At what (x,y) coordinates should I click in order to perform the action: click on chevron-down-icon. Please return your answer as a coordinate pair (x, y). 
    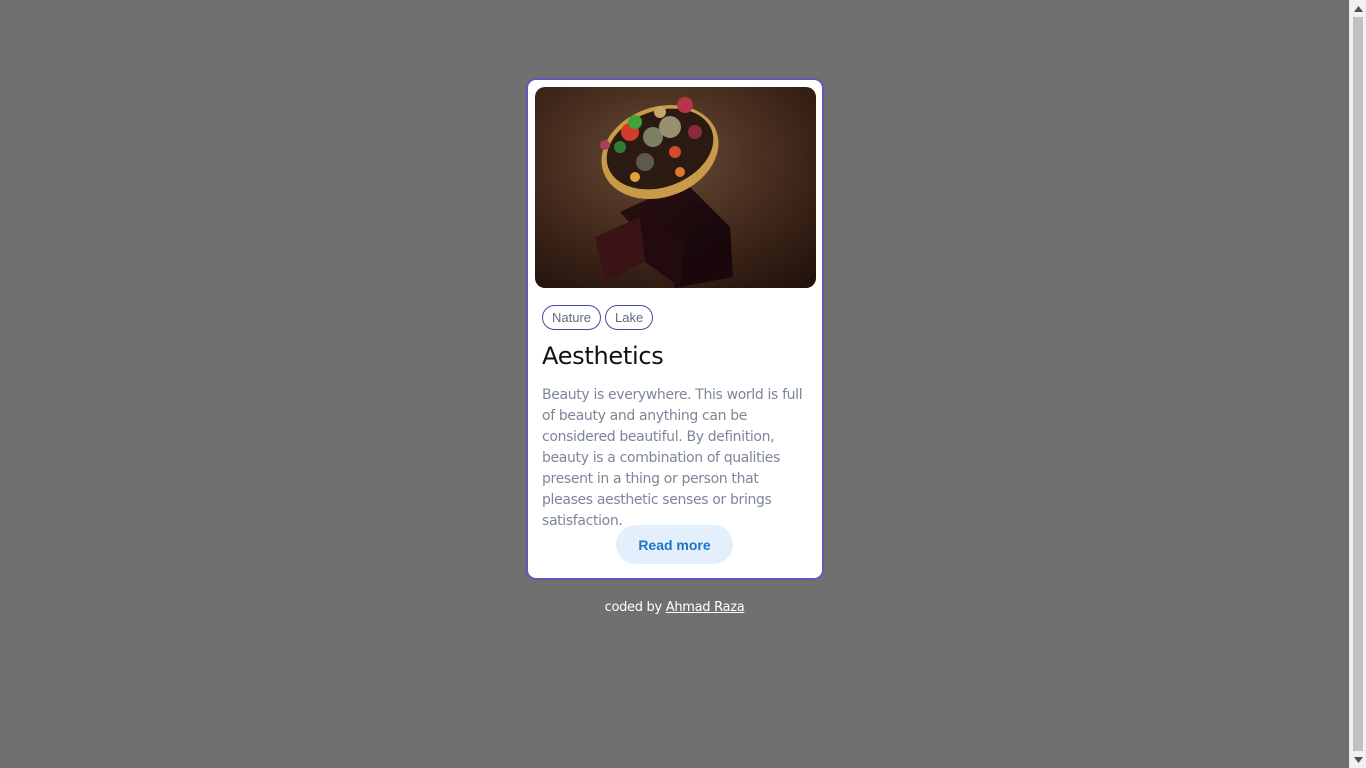
    Looking at the image, I should click on (1358, 759).